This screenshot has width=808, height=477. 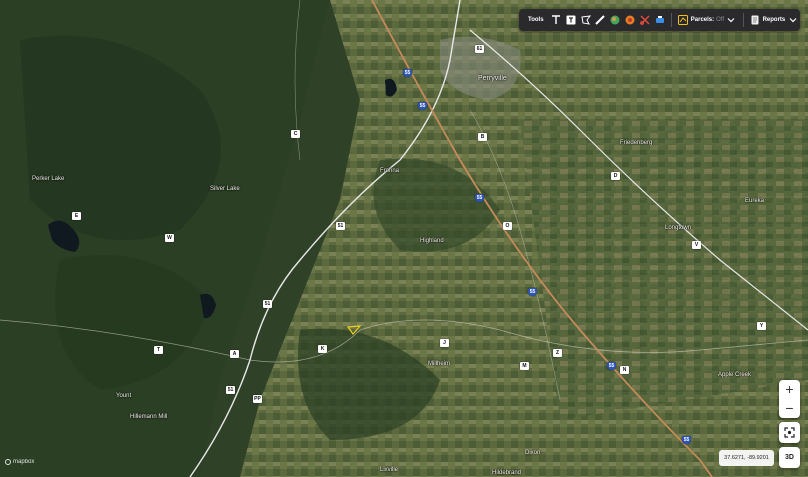 What do you see at coordinates (789, 389) in the screenshot?
I see `zoom-in-button: +` at bounding box center [789, 389].